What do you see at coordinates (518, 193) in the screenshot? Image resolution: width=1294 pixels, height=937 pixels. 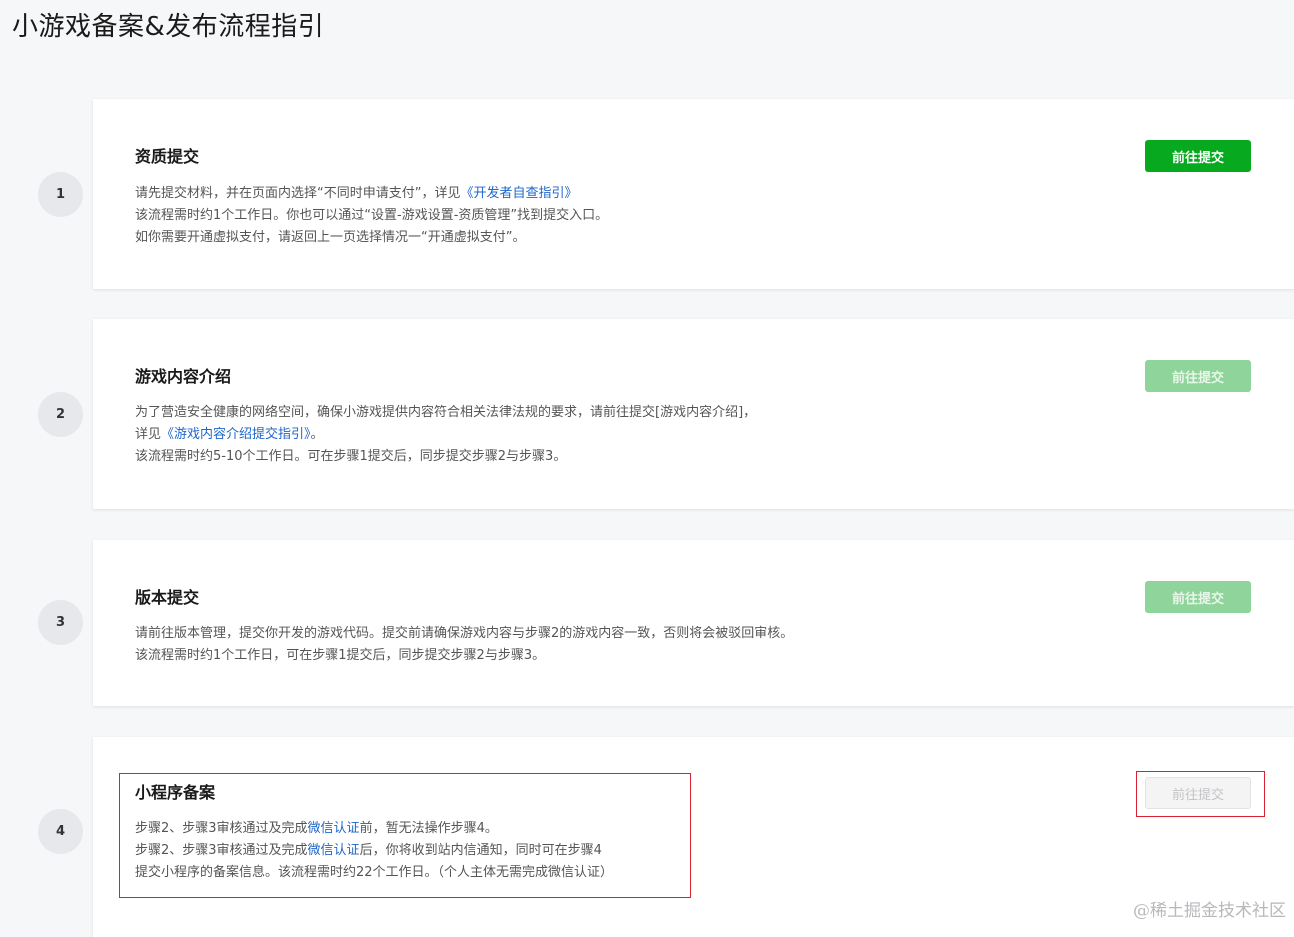 I see `developer-guide-link: 《开发者自查指引》` at bounding box center [518, 193].